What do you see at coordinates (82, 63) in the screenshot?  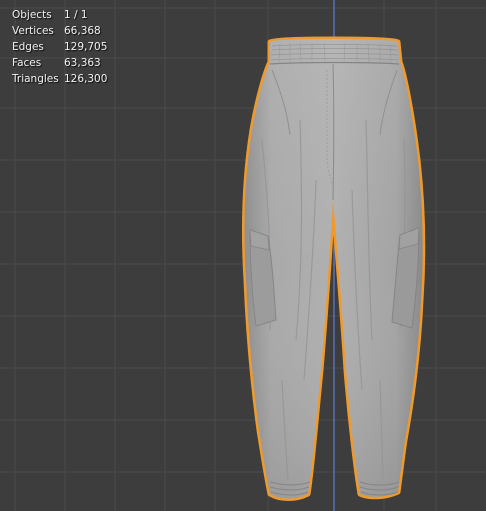 I see `stat-value: 63,363` at bounding box center [82, 63].